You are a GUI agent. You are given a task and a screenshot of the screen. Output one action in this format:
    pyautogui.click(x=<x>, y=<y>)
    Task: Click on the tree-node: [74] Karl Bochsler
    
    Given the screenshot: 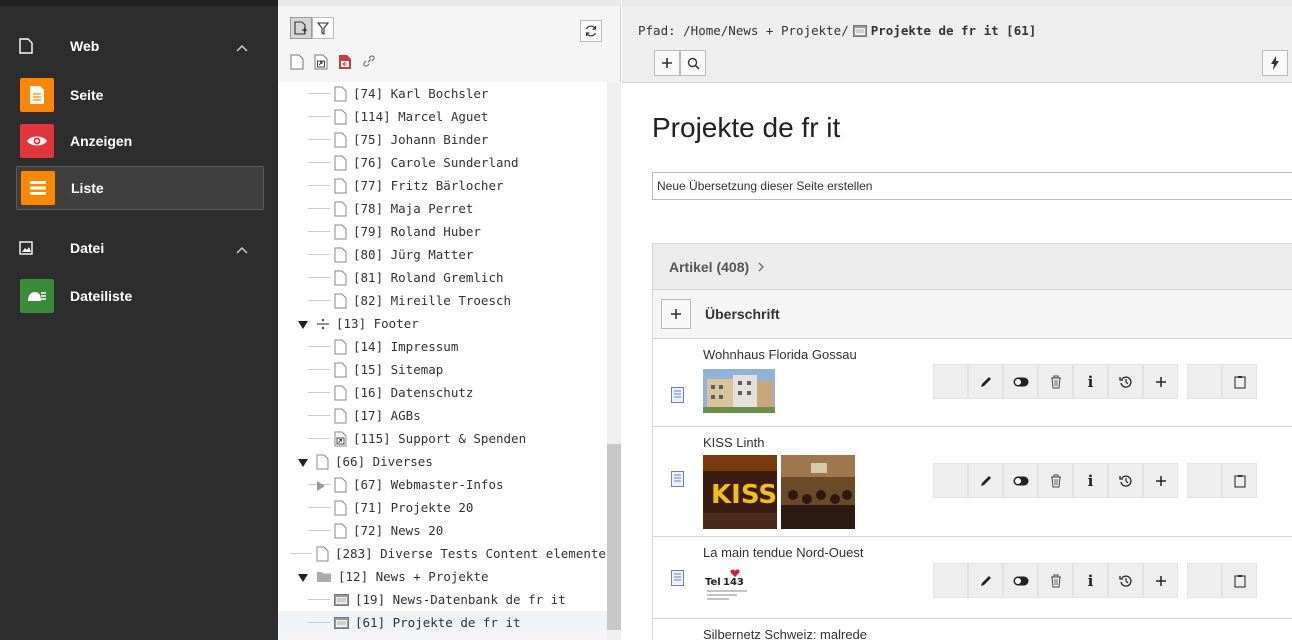 What is the action you would take?
    pyautogui.click(x=443, y=93)
    